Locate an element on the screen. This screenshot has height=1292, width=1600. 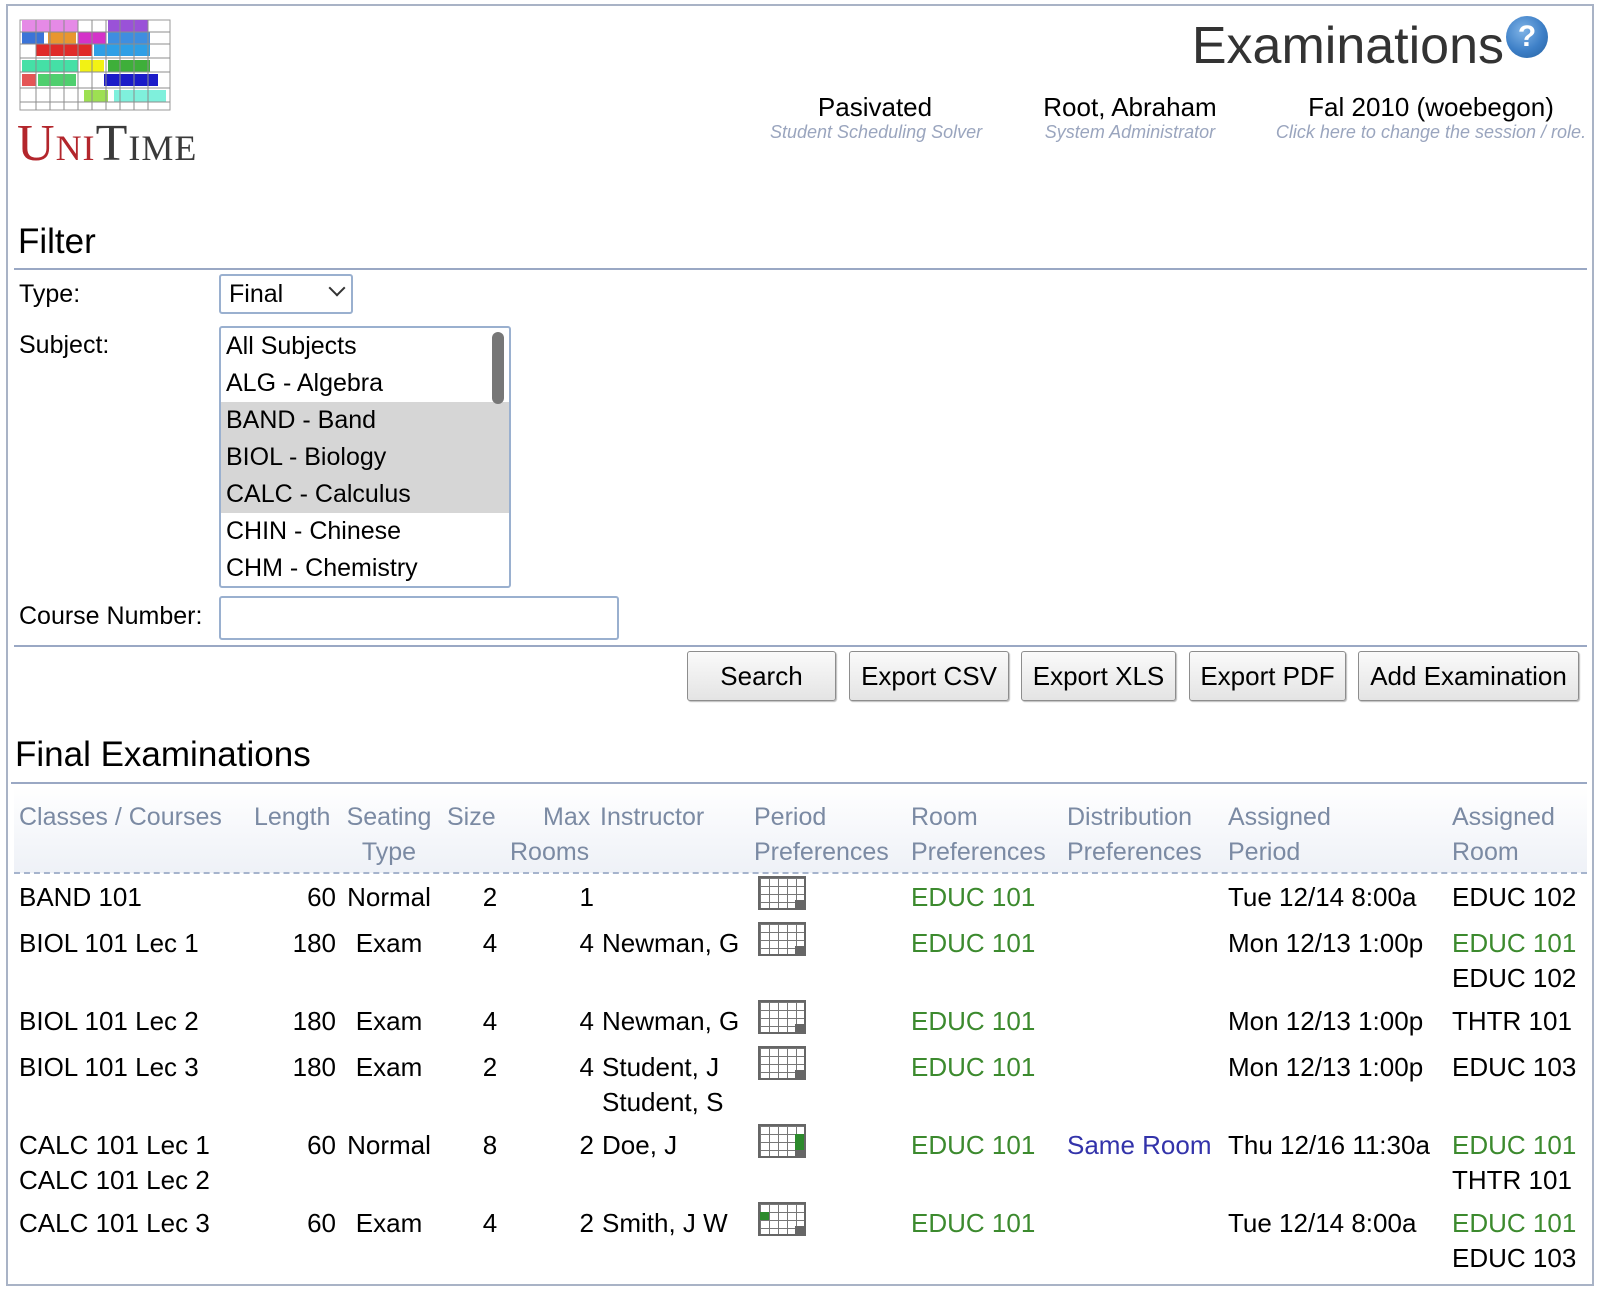
col-room-pref: Room is located at coordinates (944, 817).